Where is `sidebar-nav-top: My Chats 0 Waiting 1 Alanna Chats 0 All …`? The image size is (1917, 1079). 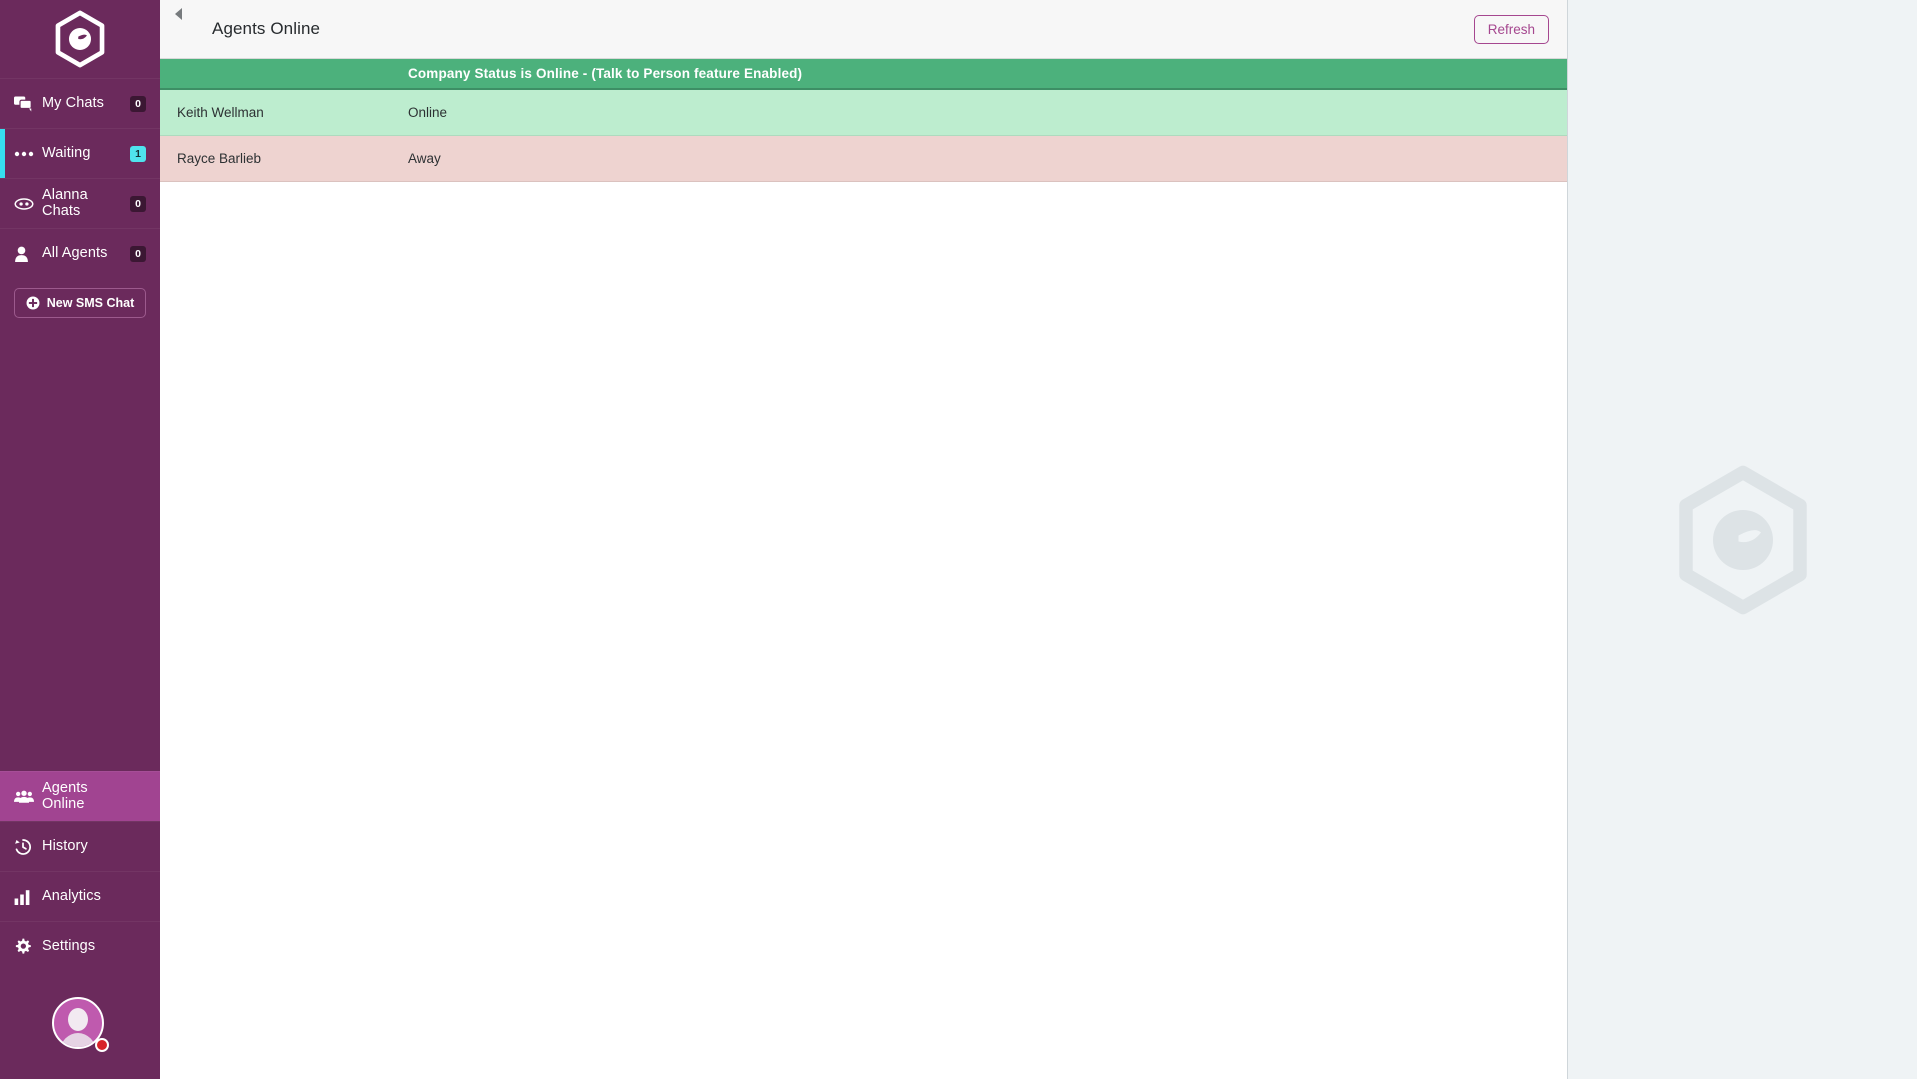 sidebar-nav-top: My Chats 0 Waiting 1 Alanna Chats 0 All … is located at coordinates (80, 203).